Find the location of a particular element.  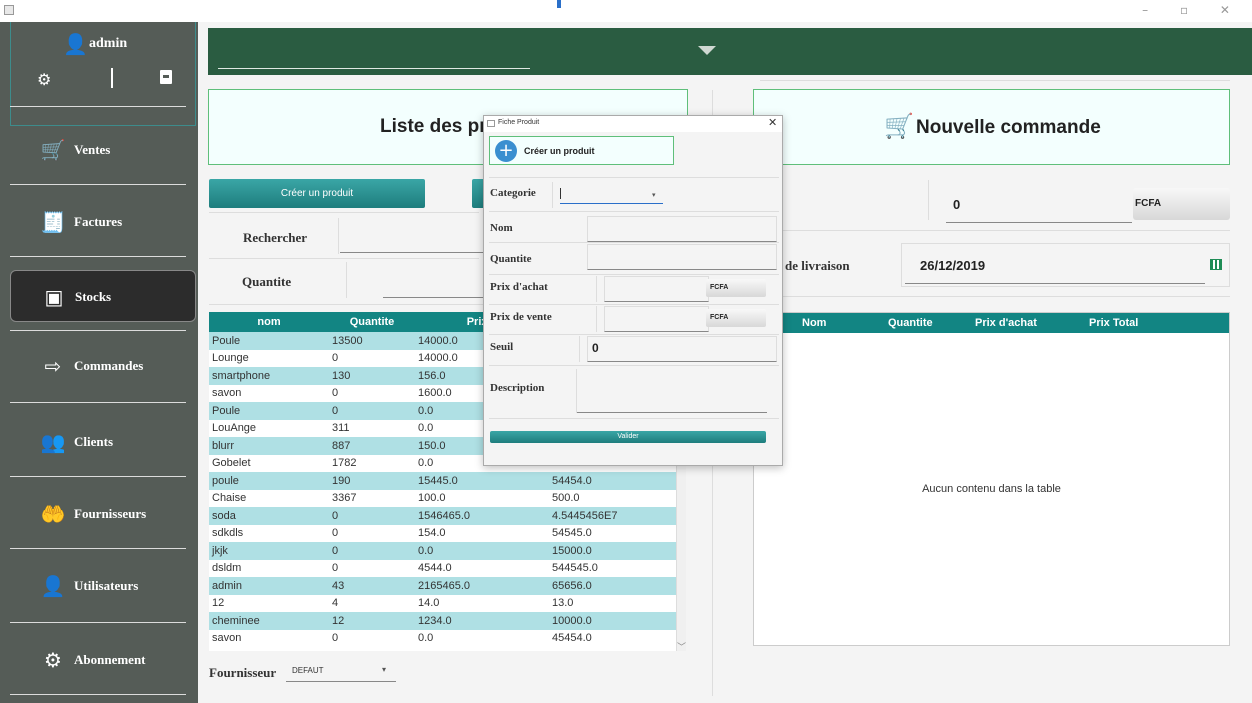

stock-panel-title: Liste des pr is located at coordinates (433, 126).